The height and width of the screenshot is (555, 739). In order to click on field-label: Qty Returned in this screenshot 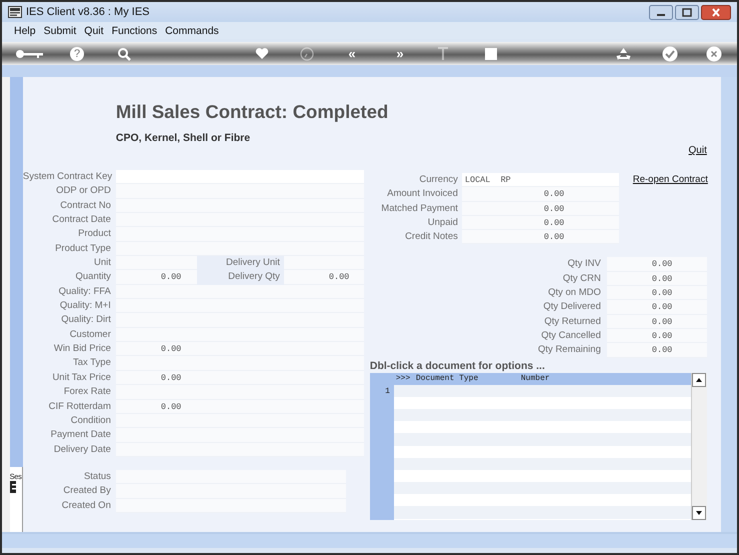, I will do `click(572, 321)`.